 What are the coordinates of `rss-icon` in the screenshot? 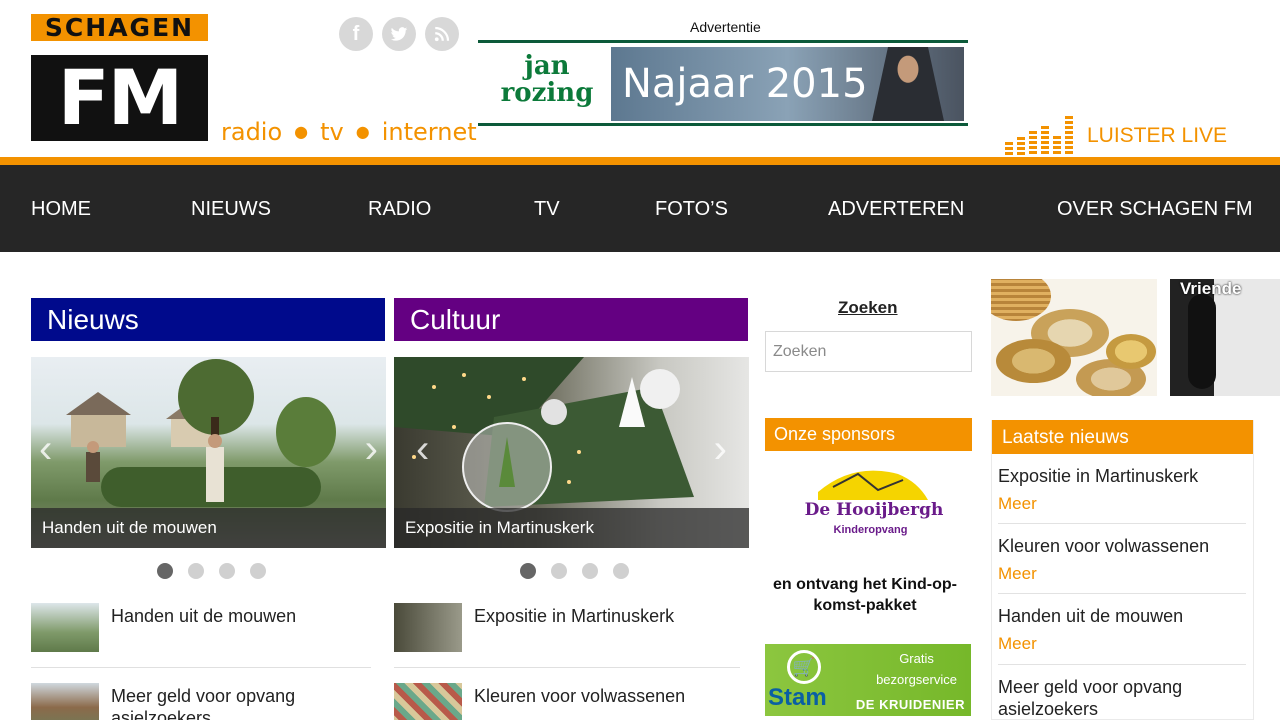 It's located at (442, 34).